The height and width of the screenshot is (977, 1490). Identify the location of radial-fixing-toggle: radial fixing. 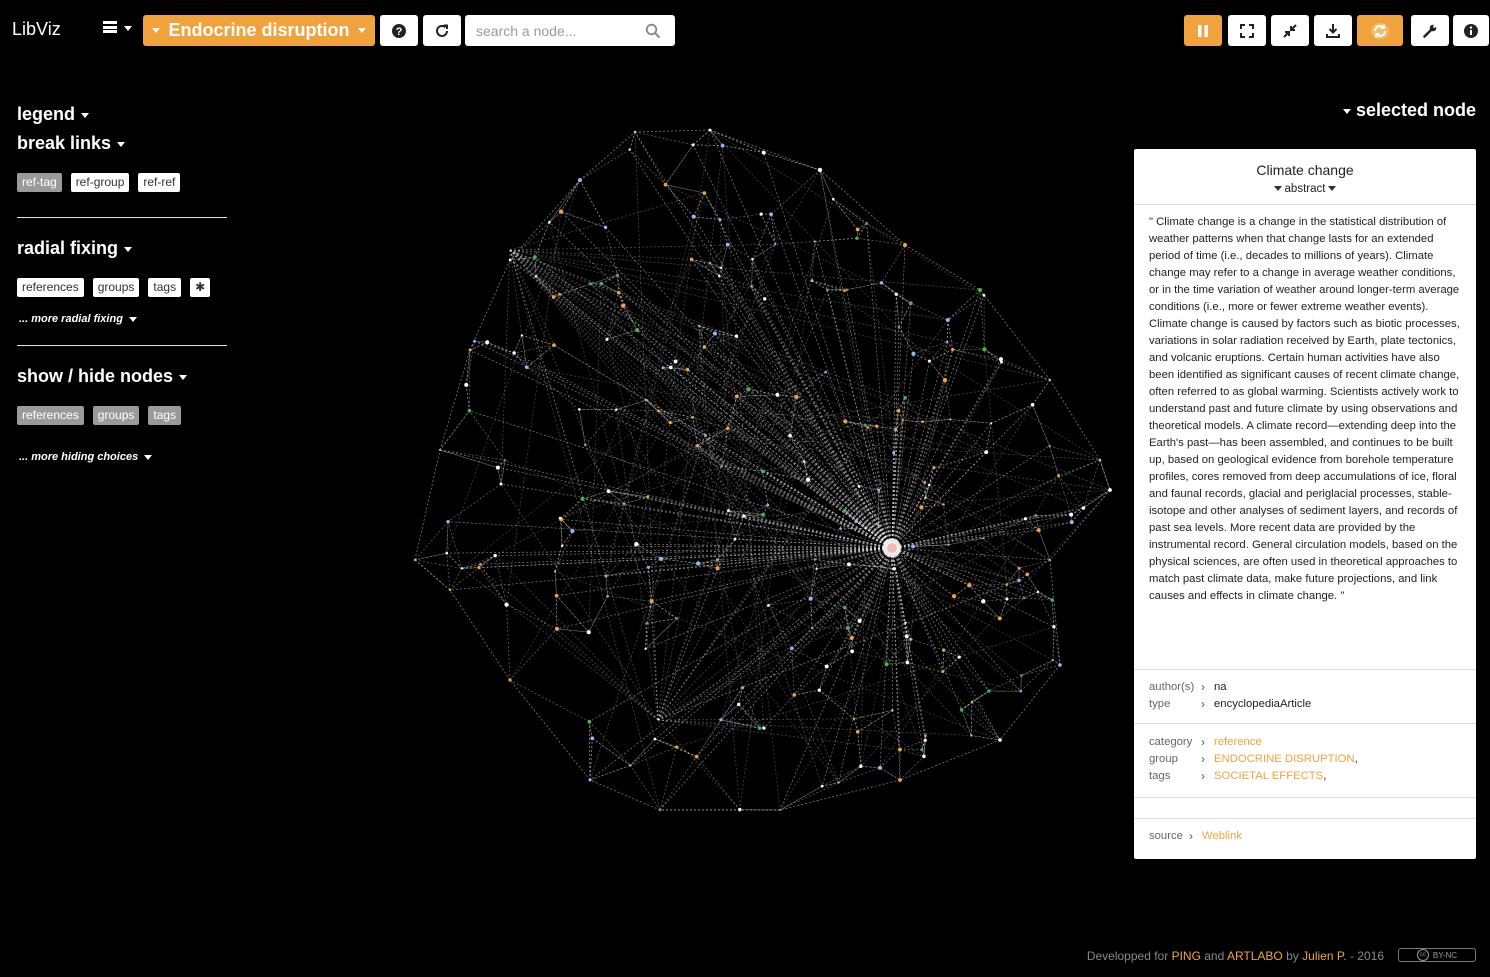
(75, 248).